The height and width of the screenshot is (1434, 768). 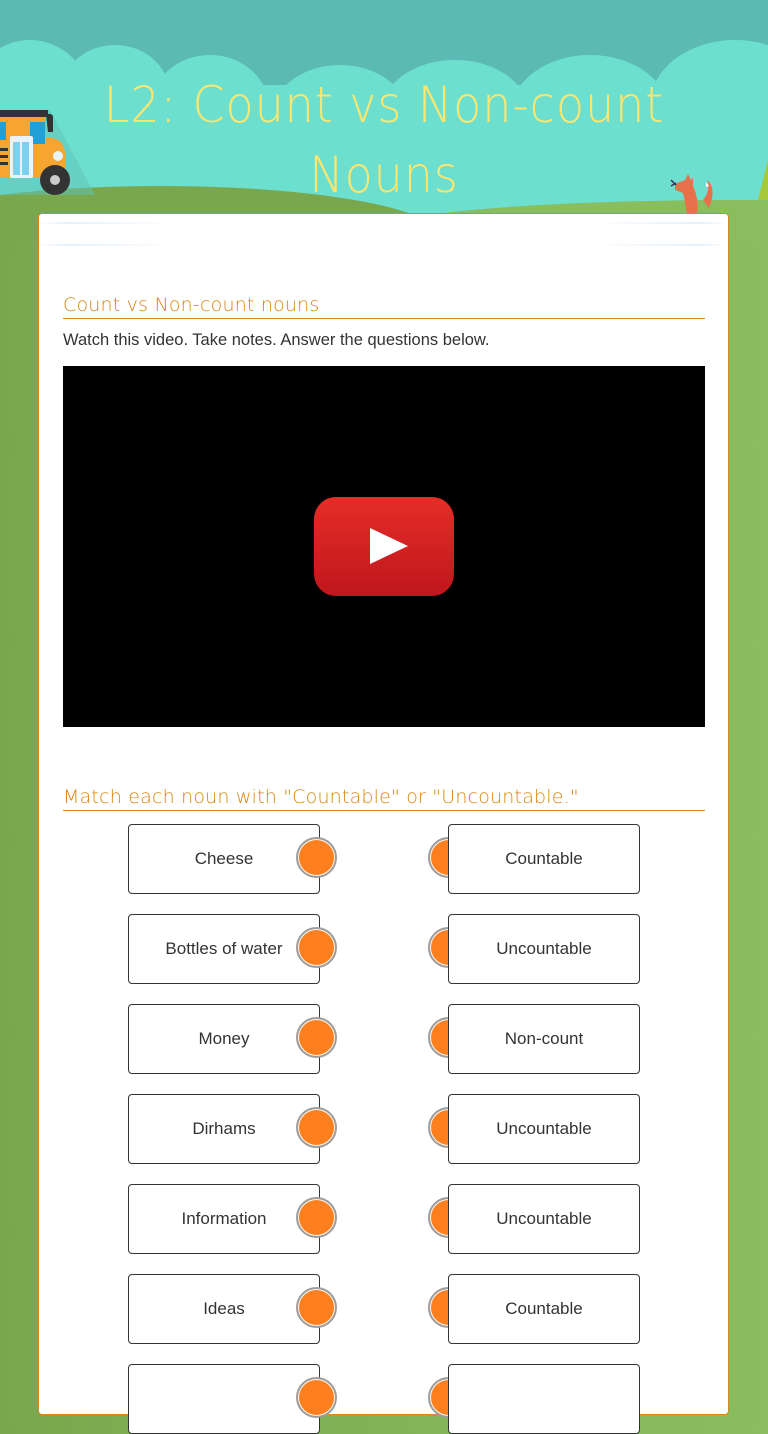 I want to click on match-row: Cheese Countable, so click(x=383, y=859).